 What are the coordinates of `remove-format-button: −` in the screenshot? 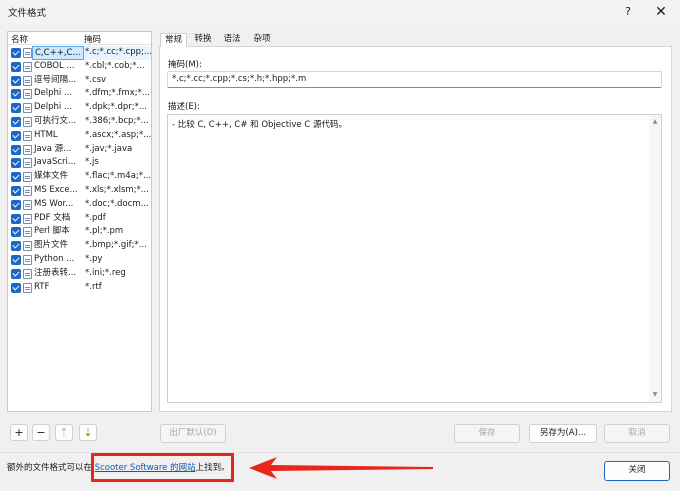 It's located at (41, 432).